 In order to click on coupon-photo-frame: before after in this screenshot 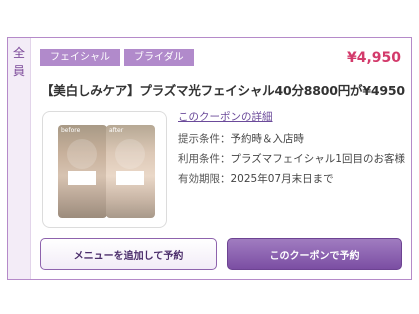, I will do `click(104, 169)`.